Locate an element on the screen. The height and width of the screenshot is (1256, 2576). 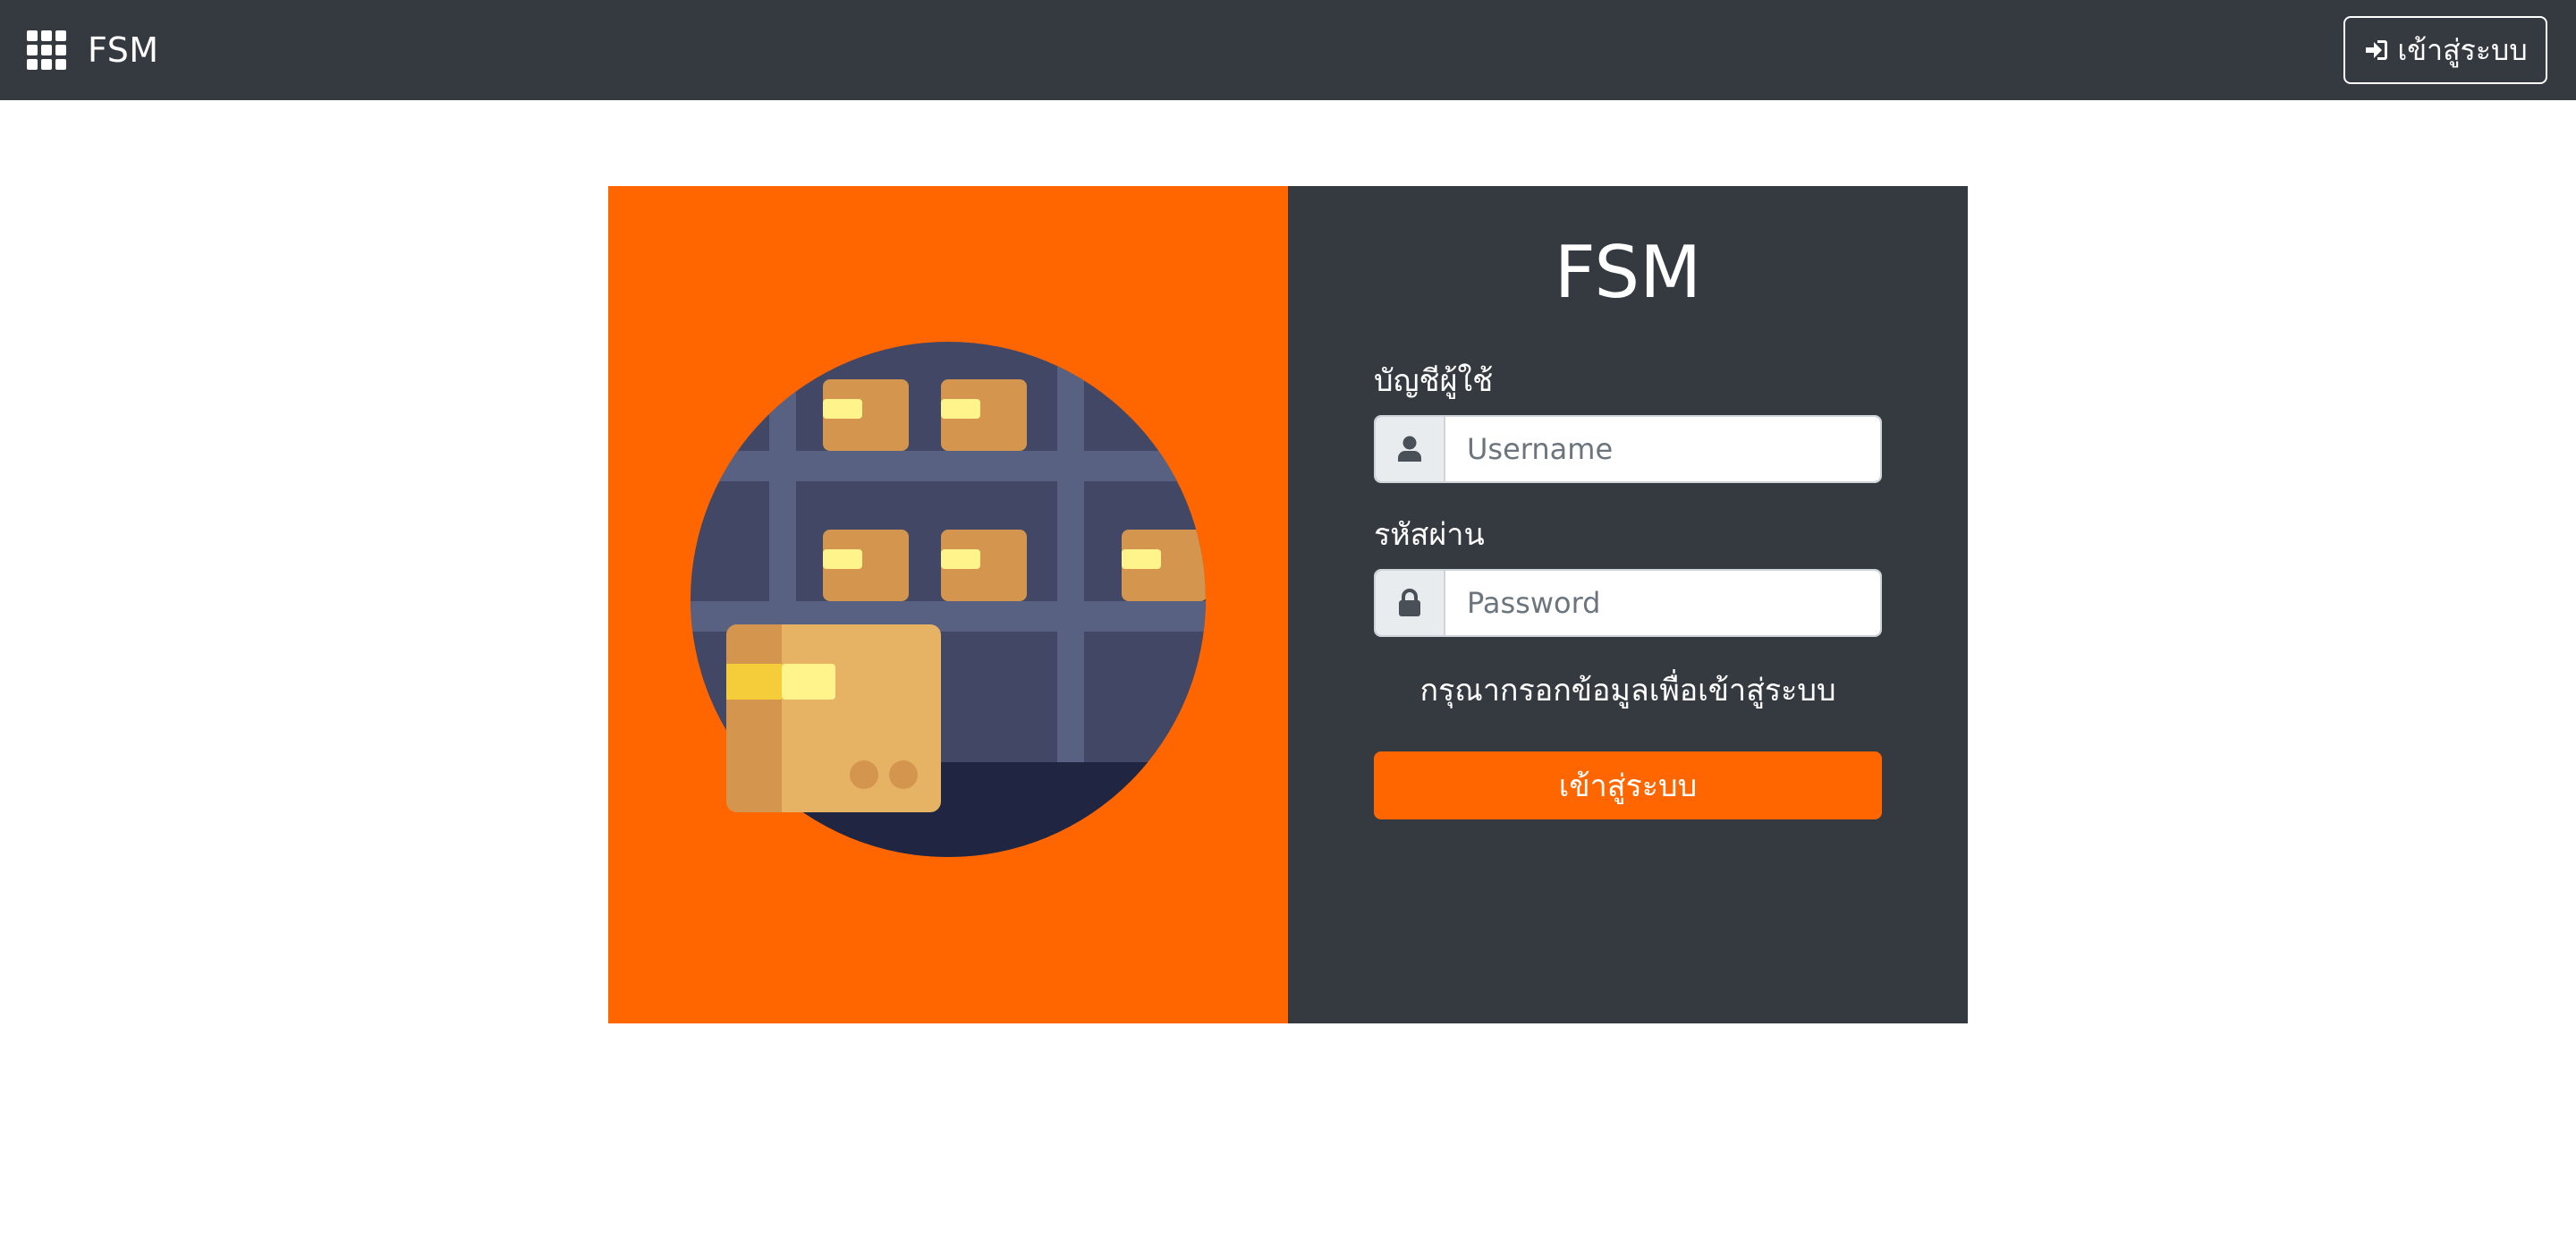
password-input is located at coordinates (1662, 603).